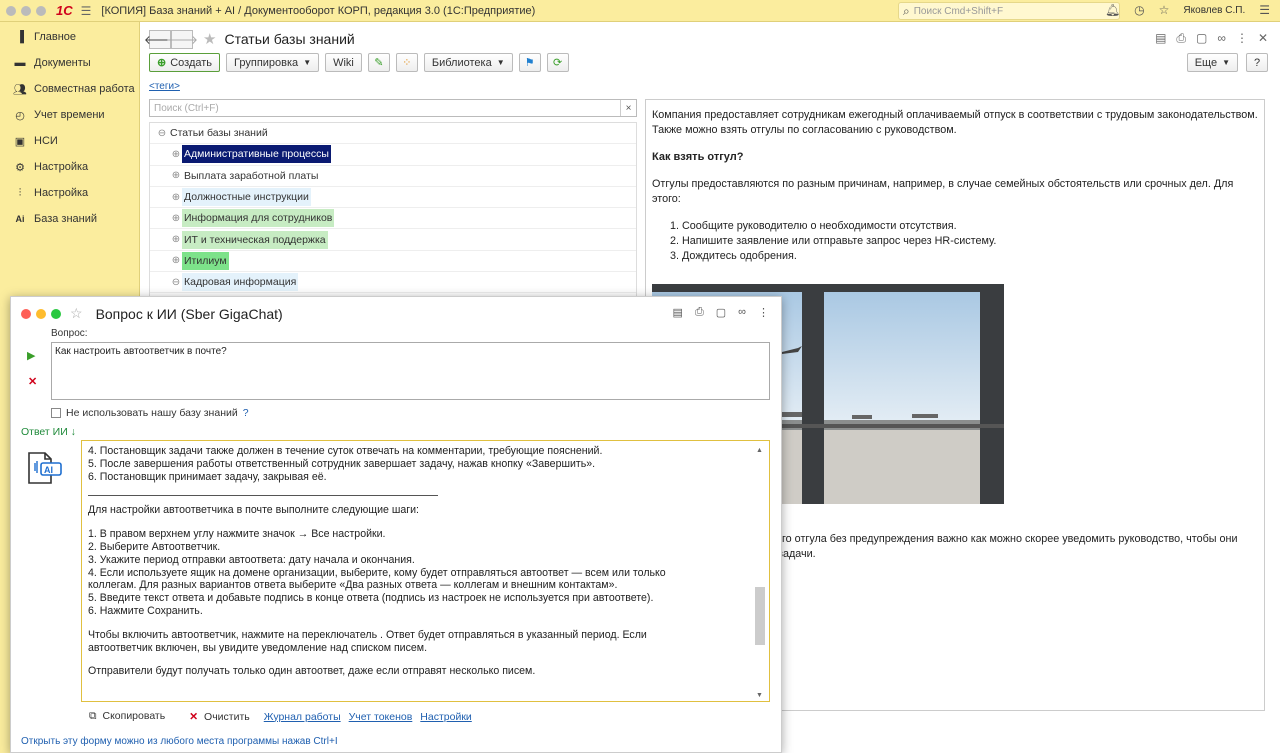 This screenshot has width=1280, height=753. What do you see at coordinates (227, 716) in the screenshot?
I see `clear-label: Очистить` at bounding box center [227, 716].